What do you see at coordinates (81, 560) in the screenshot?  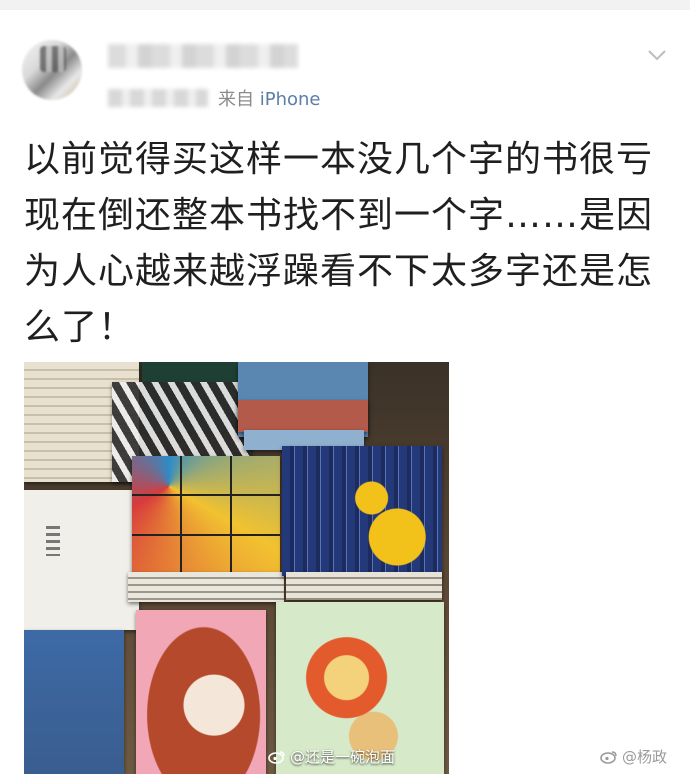 I see `book-white` at bounding box center [81, 560].